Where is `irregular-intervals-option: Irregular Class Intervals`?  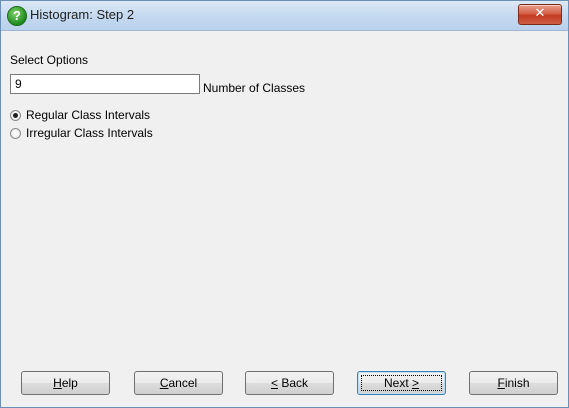 irregular-intervals-option: Irregular Class Intervals is located at coordinates (81, 133).